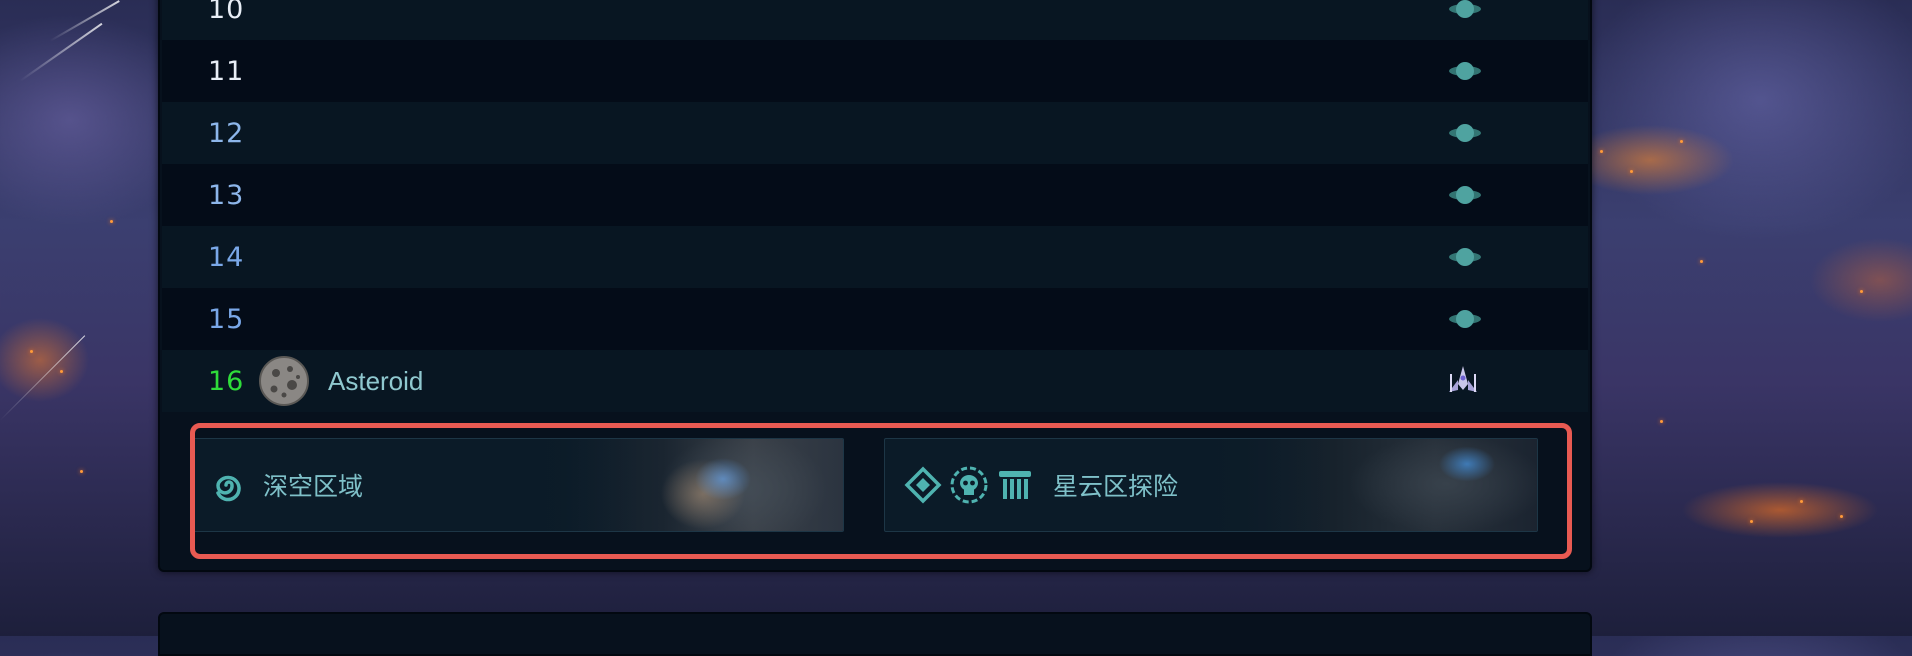  What do you see at coordinates (923, 485) in the screenshot?
I see `diamond-emblem-icon` at bounding box center [923, 485].